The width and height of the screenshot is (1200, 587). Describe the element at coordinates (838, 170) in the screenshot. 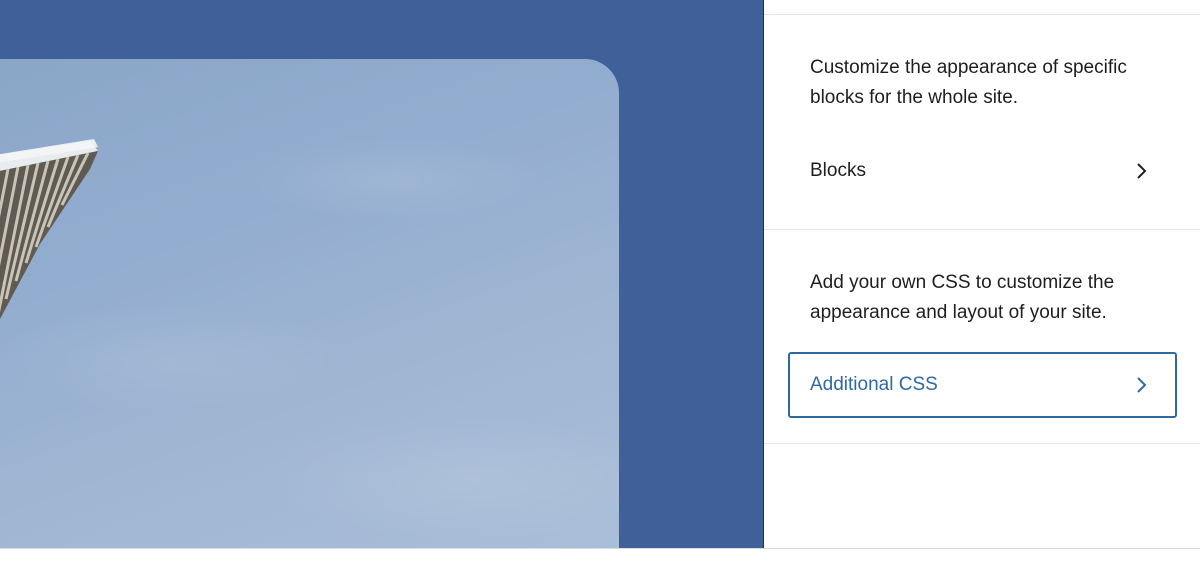

I see `blocks-nav-label: Blocks` at that location.